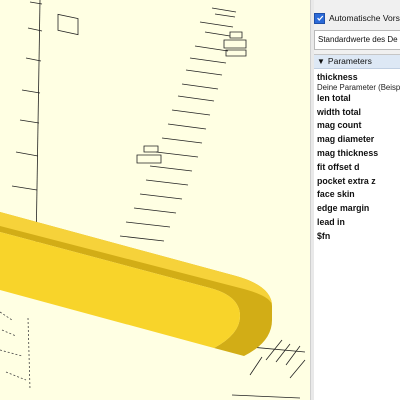 This screenshot has height=400, width=400. What do you see at coordinates (358, 209) in the screenshot?
I see `param-edge-margin: edge margin` at bounding box center [358, 209].